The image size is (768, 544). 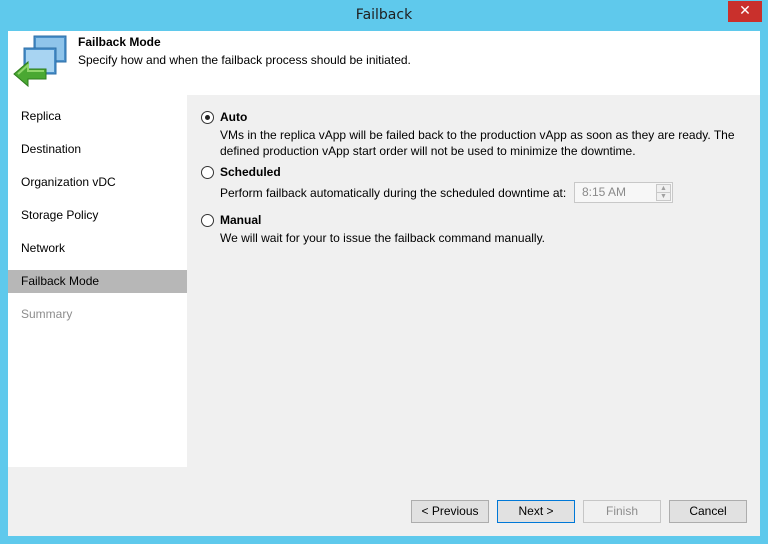 I want to click on sidebar-item-failback-mode: Failback Mode, so click(x=97, y=281).